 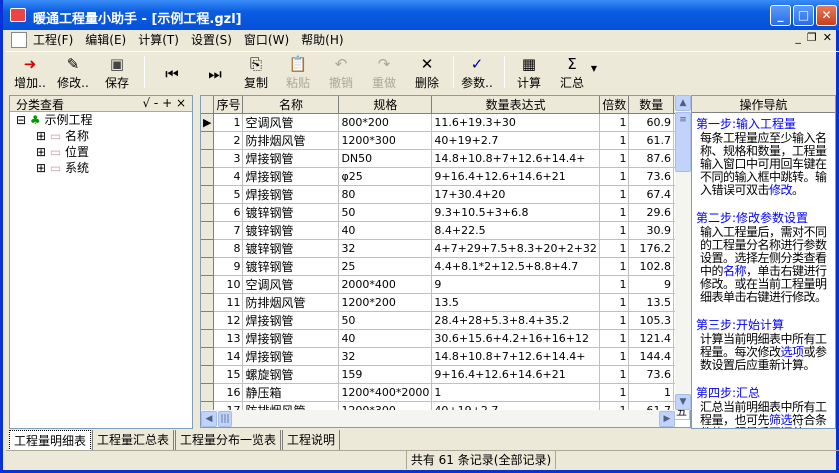 I want to click on table-row: 4焊接钢管φ259+16.4+12.6+14.6+21173.6三, so click(x=445, y=176).